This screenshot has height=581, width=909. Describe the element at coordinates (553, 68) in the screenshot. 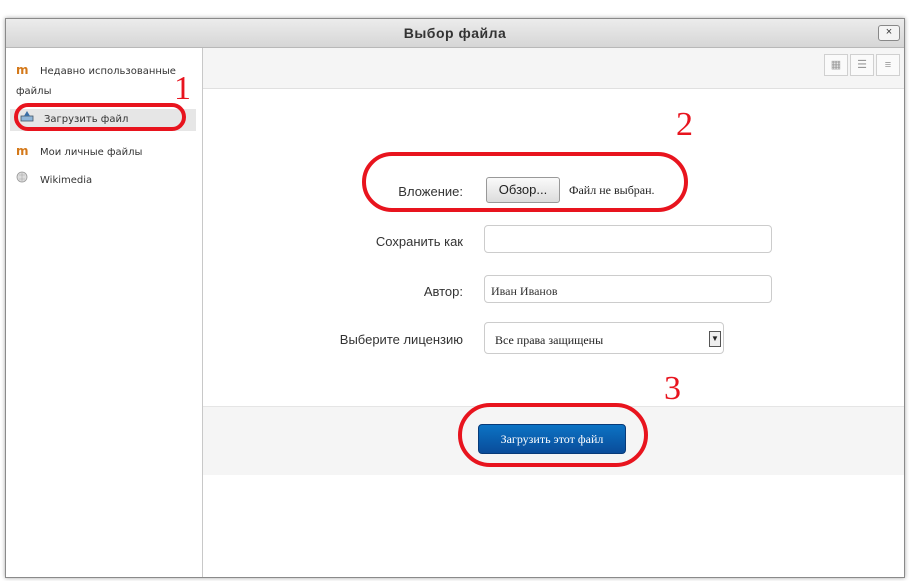

I see `content-toolbar: ▦ ☰ ≡` at that location.